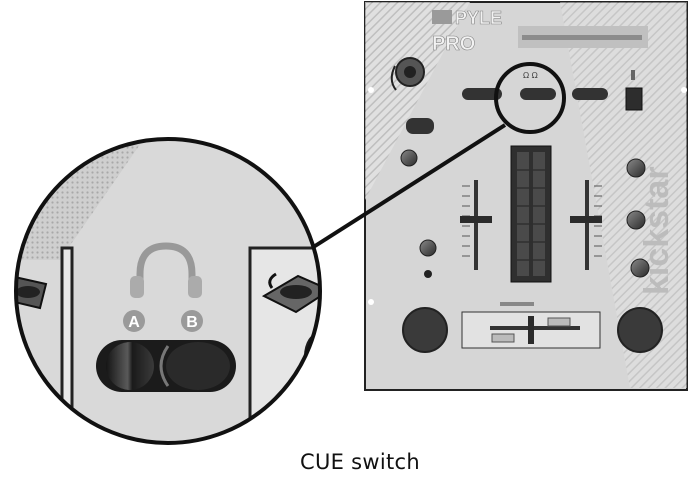 This screenshot has width=689, height=483. Describe the element at coordinates (636, 168) in the screenshot. I see `treble-knob` at that location.